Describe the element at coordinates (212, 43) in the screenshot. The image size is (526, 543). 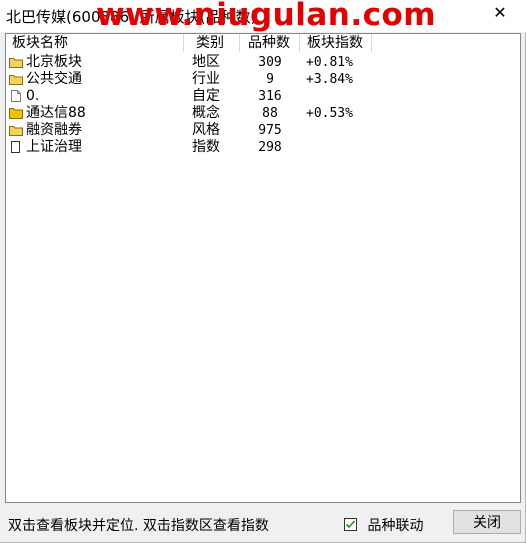
I see `column-header-type: 类别` at that location.